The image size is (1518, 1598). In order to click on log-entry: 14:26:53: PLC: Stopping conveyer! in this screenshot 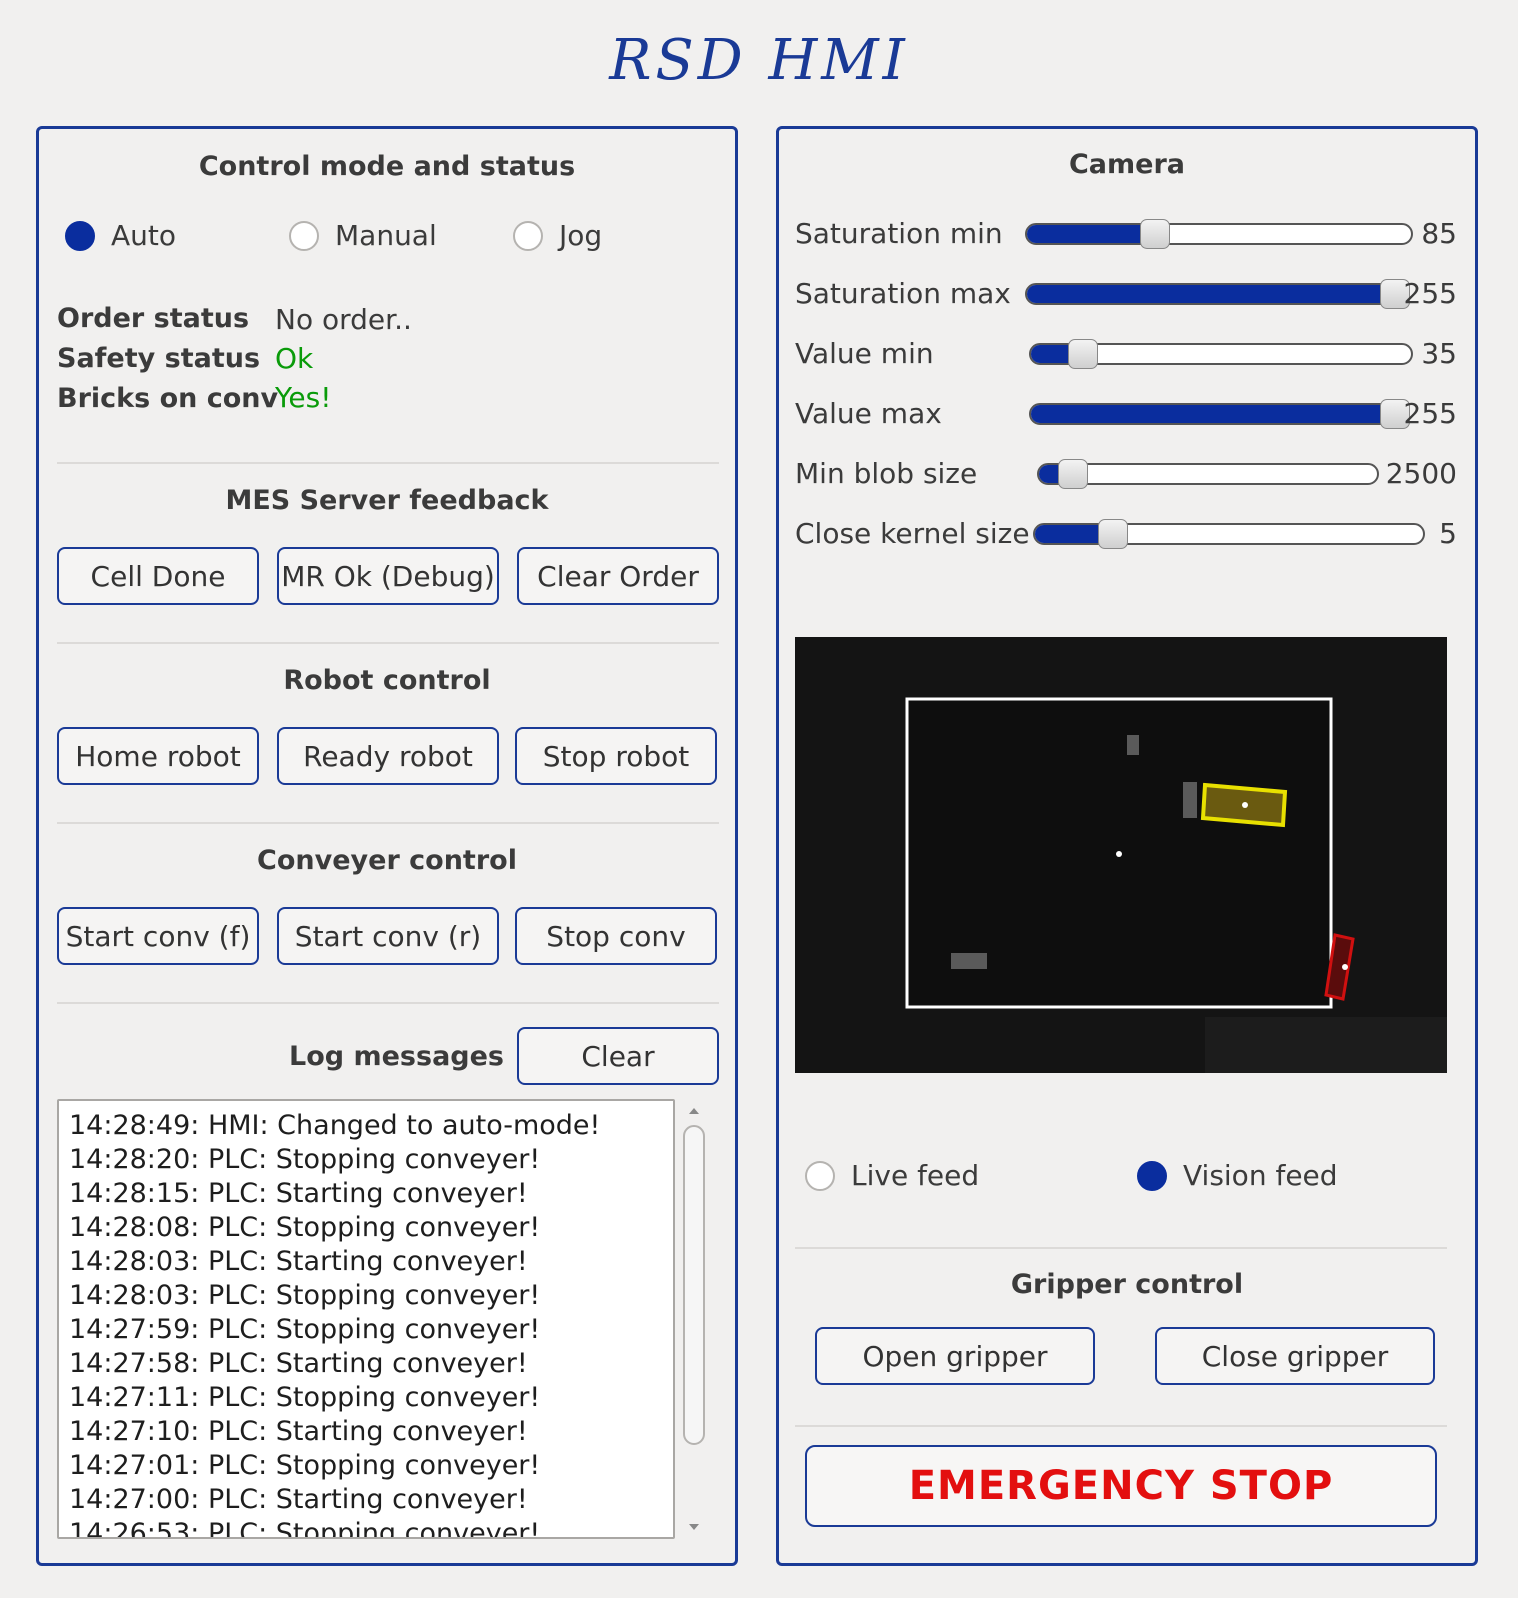, I will do `click(305, 1528)`.